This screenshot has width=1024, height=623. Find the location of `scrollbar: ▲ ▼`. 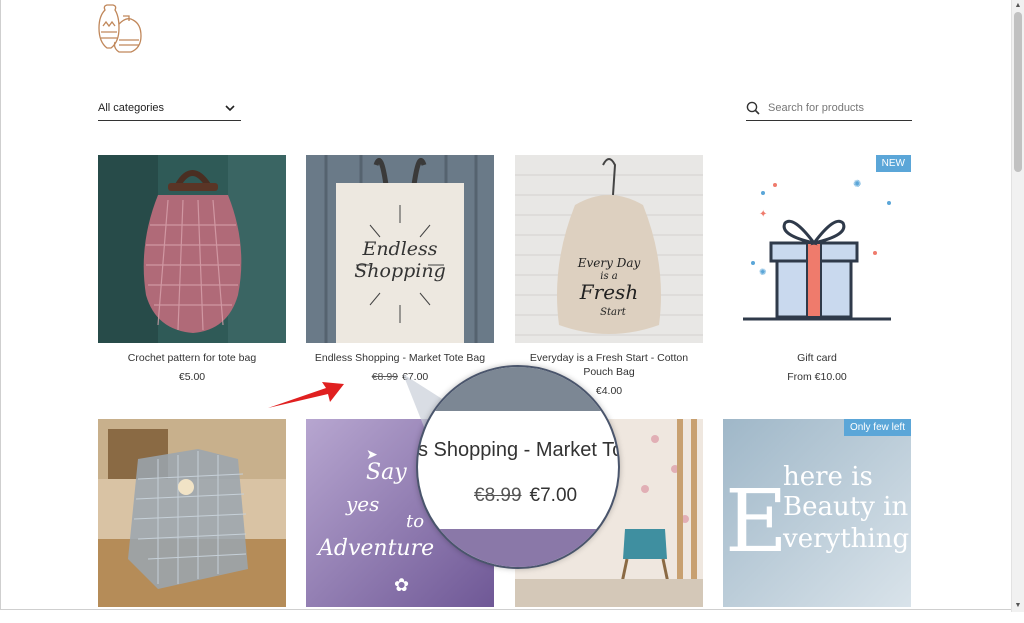

scrollbar: ▲ ▼ is located at coordinates (1017, 306).